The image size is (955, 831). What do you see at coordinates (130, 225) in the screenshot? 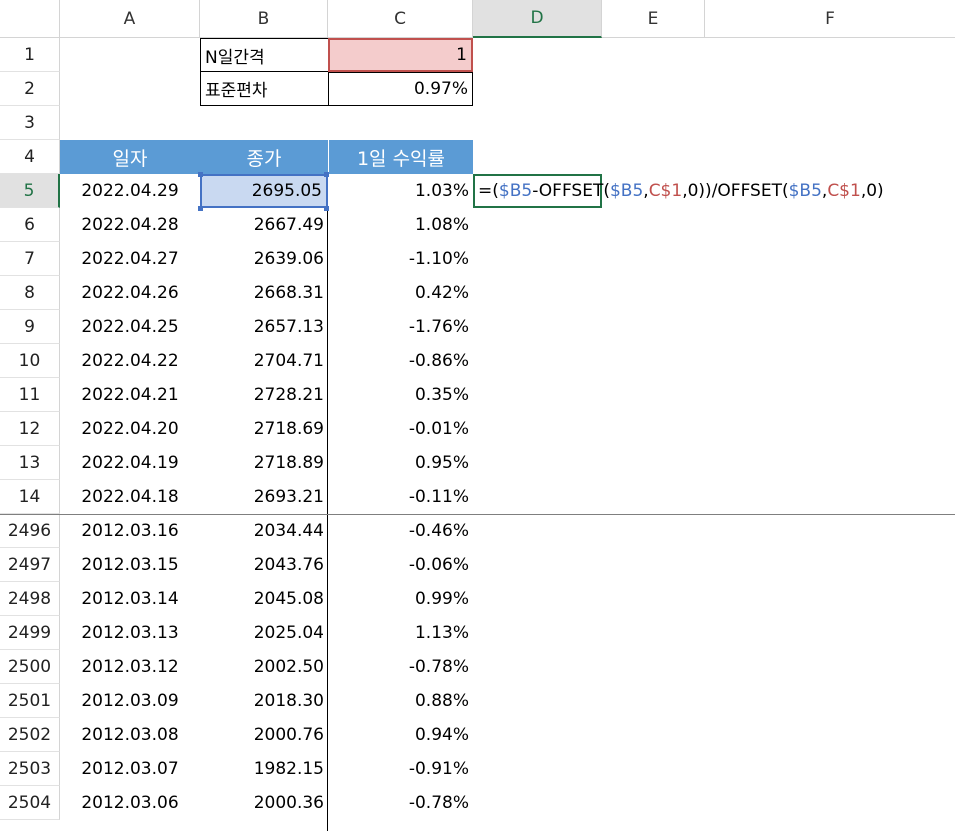
I see `date-cell: 2022.04.28` at bounding box center [130, 225].